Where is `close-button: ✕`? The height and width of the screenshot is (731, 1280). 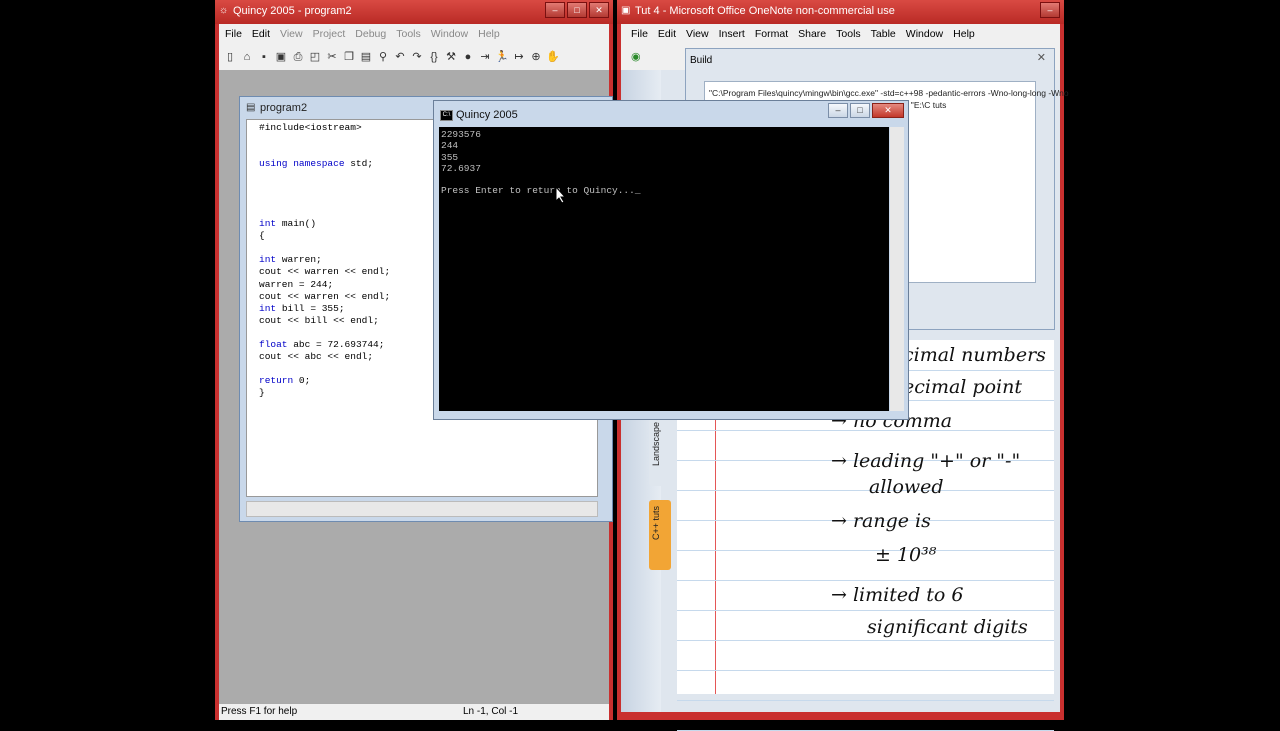
close-button: ✕ is located at coordinates (599, 10).